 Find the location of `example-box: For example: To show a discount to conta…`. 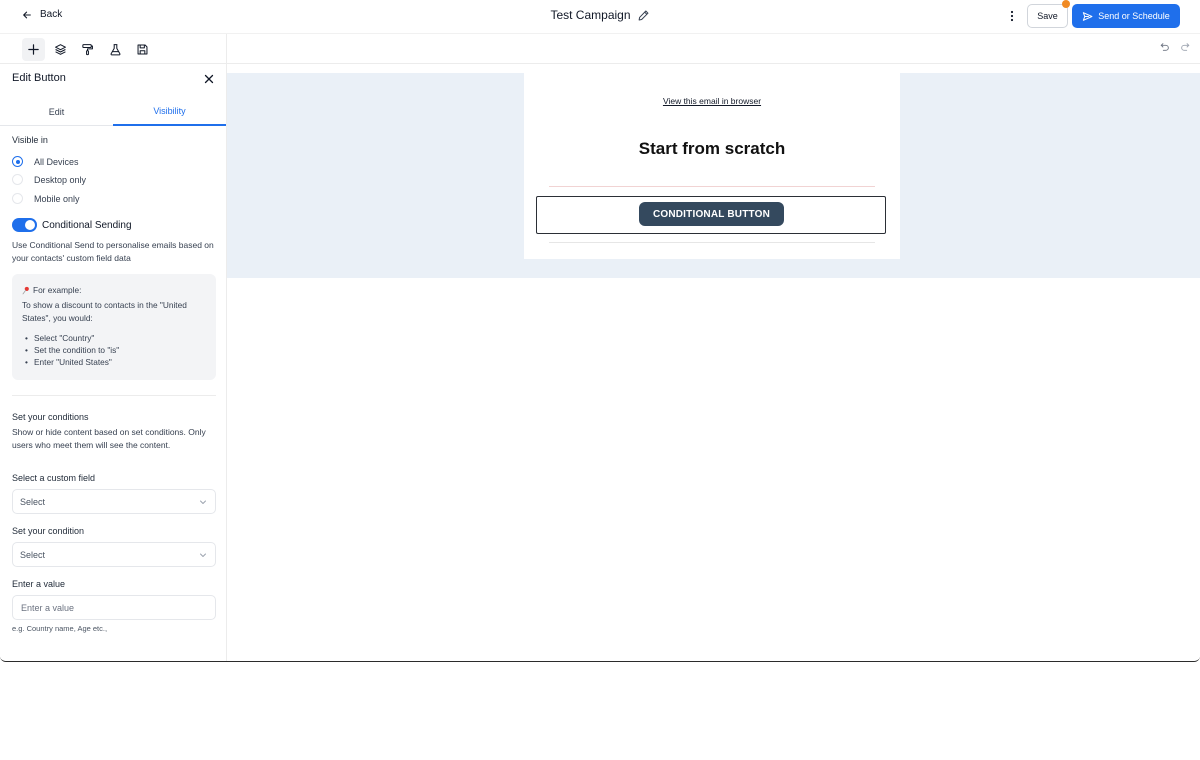

example-box: For example: To show a discount to conta… is located at coordinates (114, 327).